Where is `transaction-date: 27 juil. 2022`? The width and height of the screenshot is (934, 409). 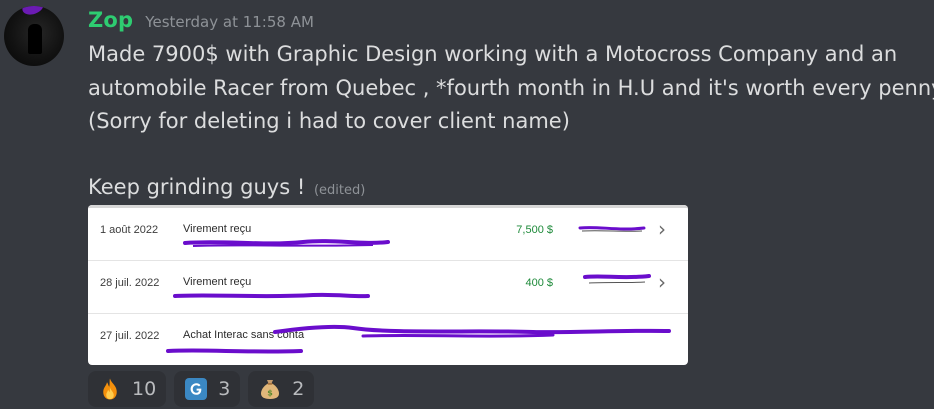
transaction-date: 27 juil. 2022 is located at coordinates (130, 336).